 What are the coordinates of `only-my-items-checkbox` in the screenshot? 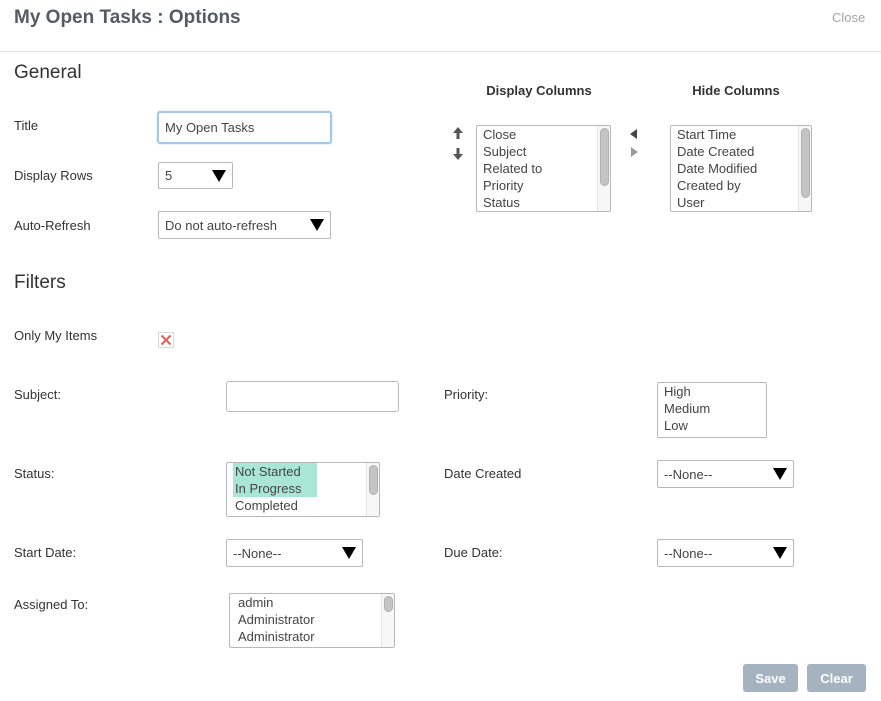 It's located at (166, 340).